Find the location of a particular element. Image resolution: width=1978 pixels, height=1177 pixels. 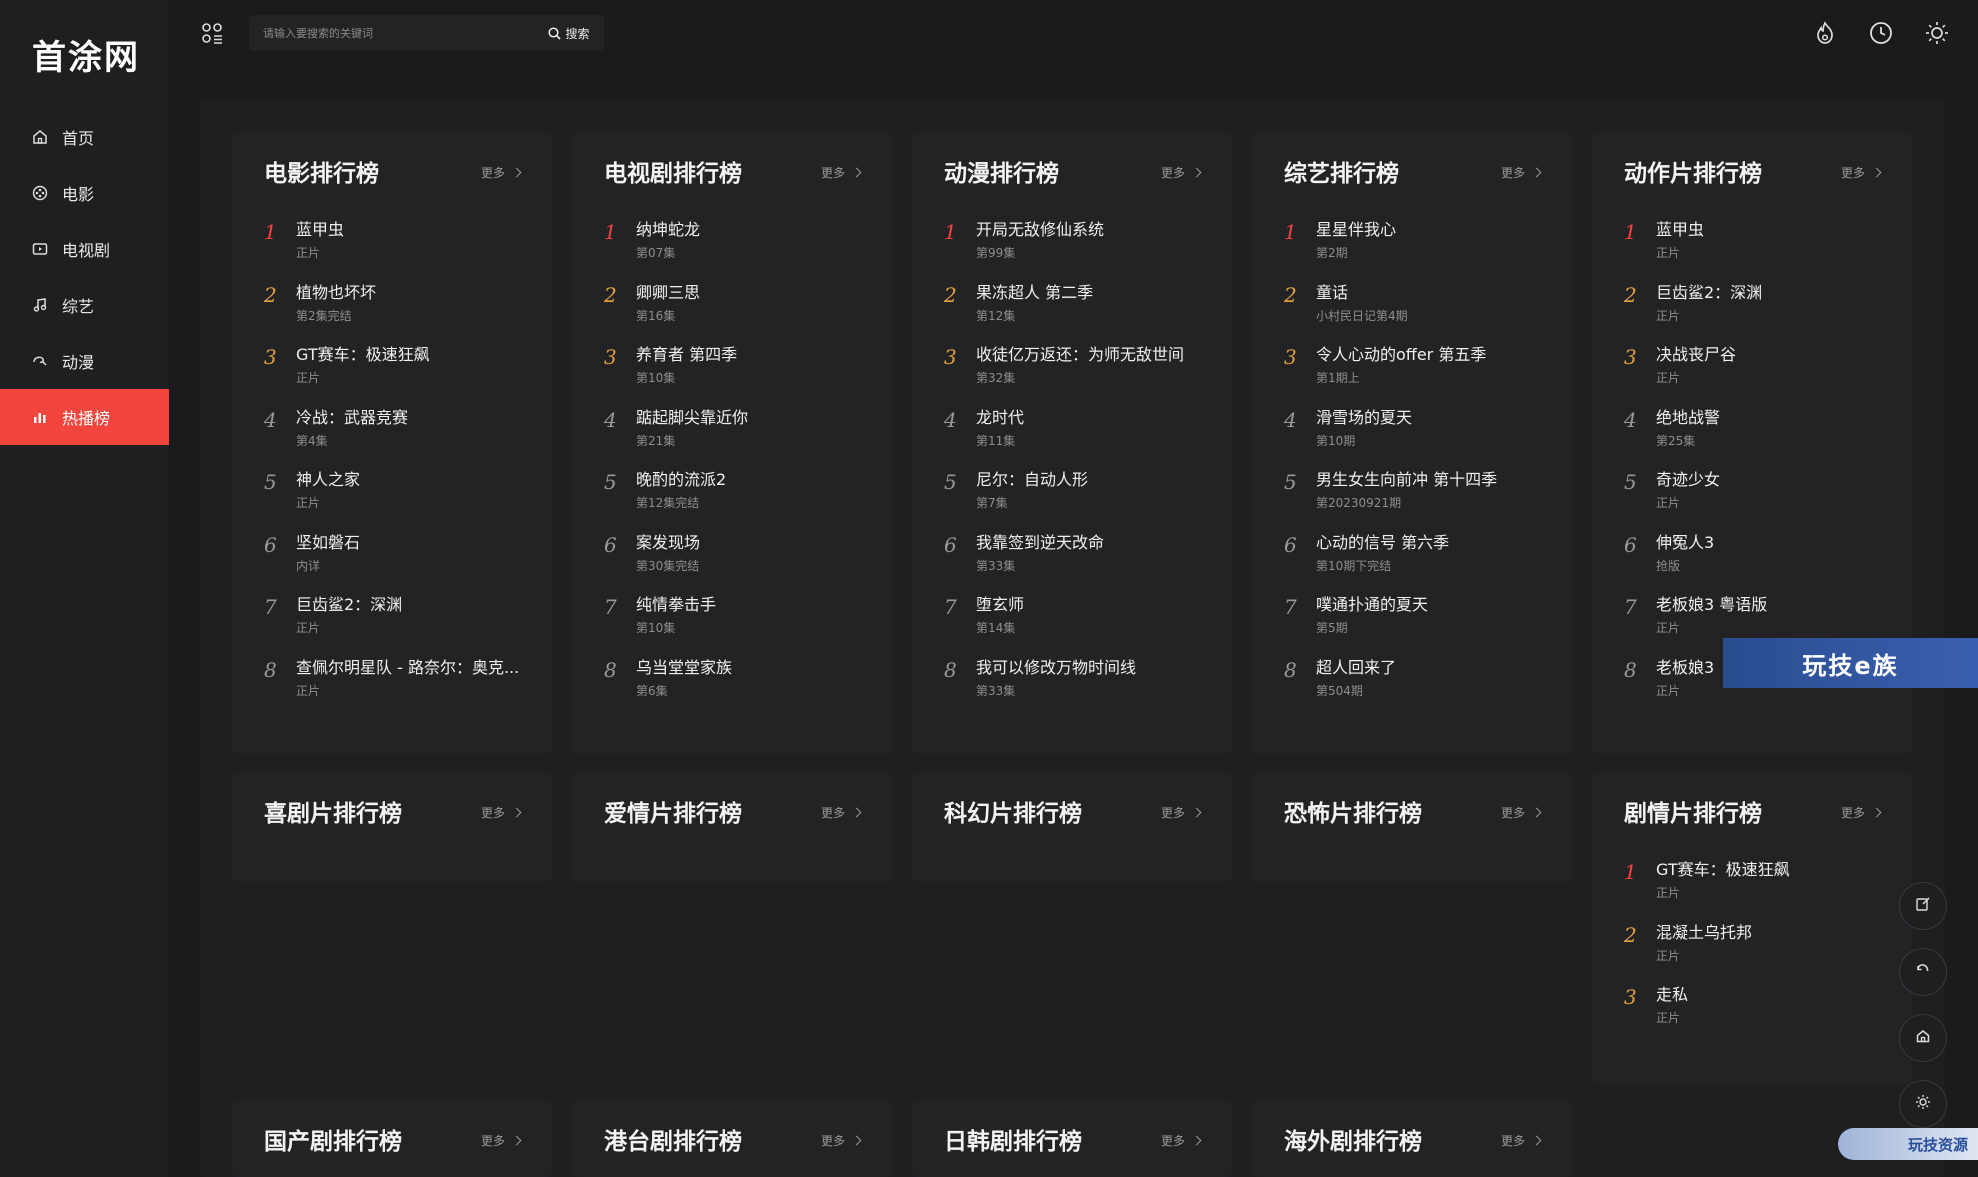

search-input is located at coordinates (394, 33).